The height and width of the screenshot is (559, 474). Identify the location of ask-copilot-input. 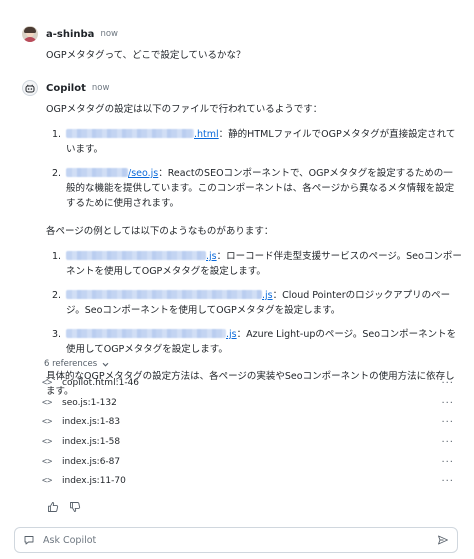
(239, 540).